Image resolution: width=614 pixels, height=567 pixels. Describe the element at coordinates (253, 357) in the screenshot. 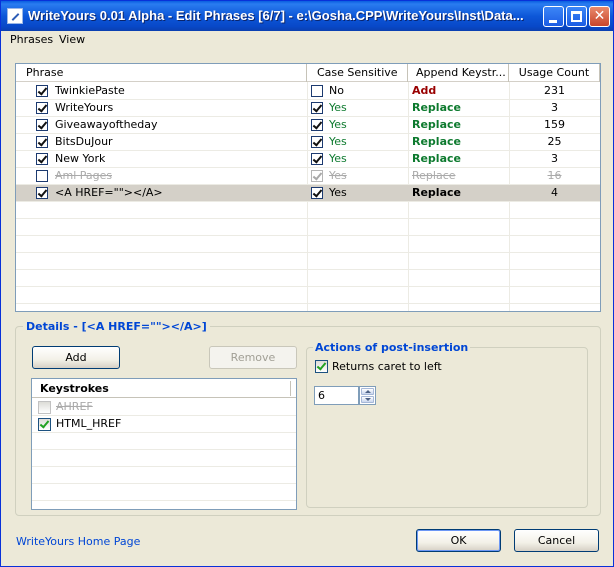

I see `remove-keystroke-button: Remove` at that location.